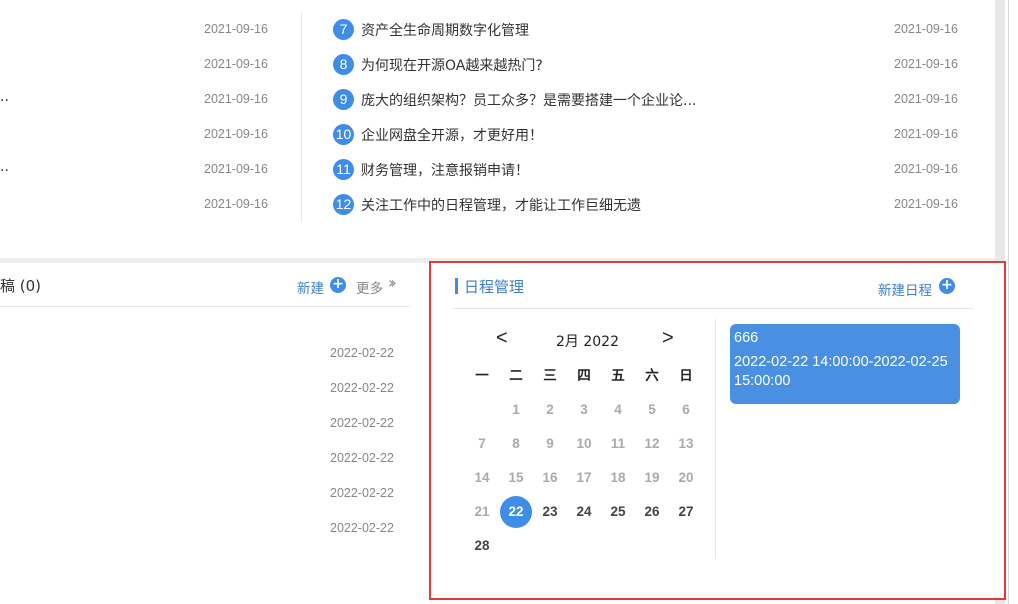  I want to click on calendar-day: 3, so click(584, 410).